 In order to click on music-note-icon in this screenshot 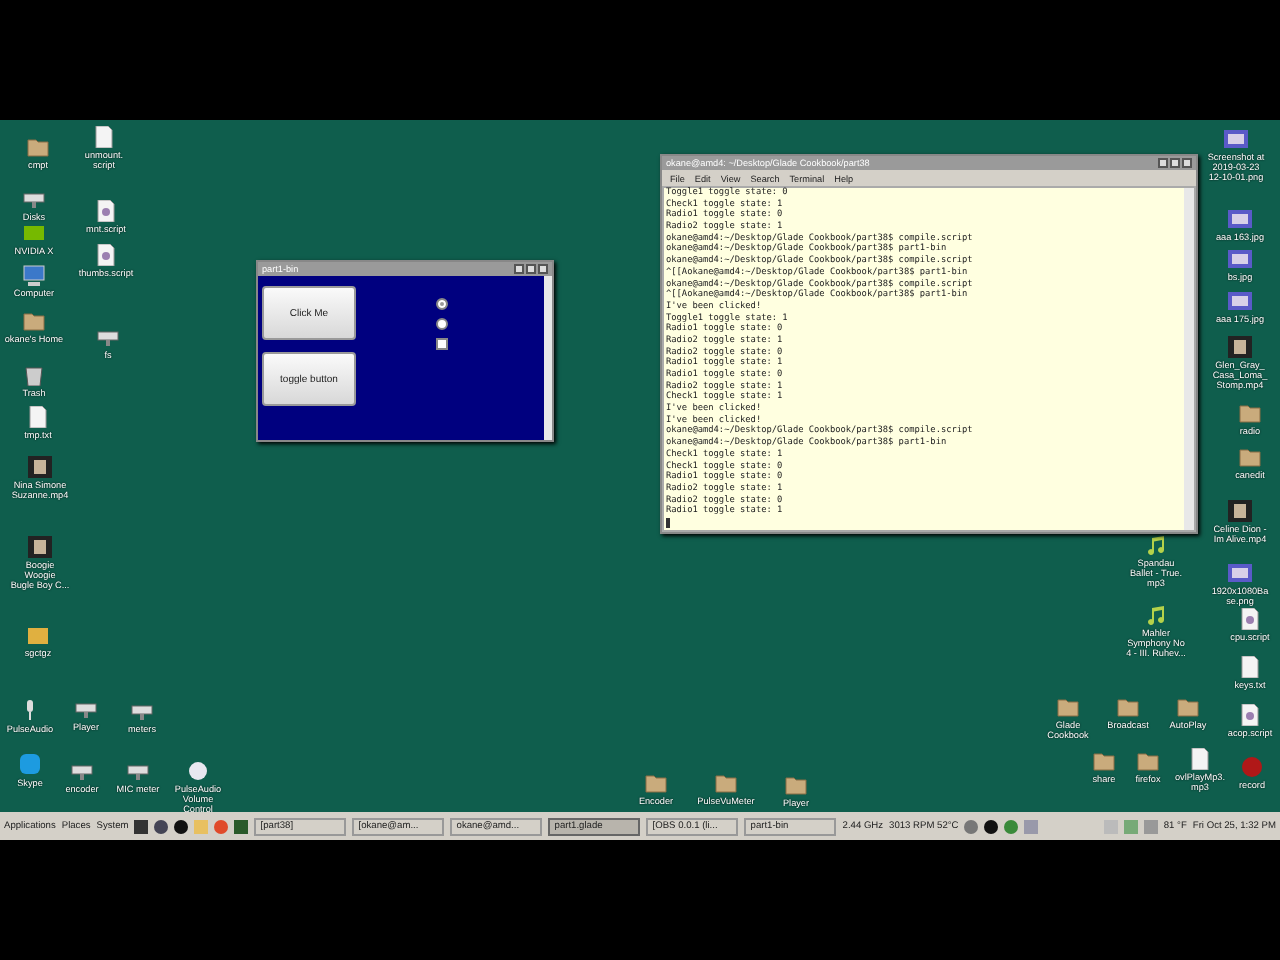, I will do `click(1156, 545)`.